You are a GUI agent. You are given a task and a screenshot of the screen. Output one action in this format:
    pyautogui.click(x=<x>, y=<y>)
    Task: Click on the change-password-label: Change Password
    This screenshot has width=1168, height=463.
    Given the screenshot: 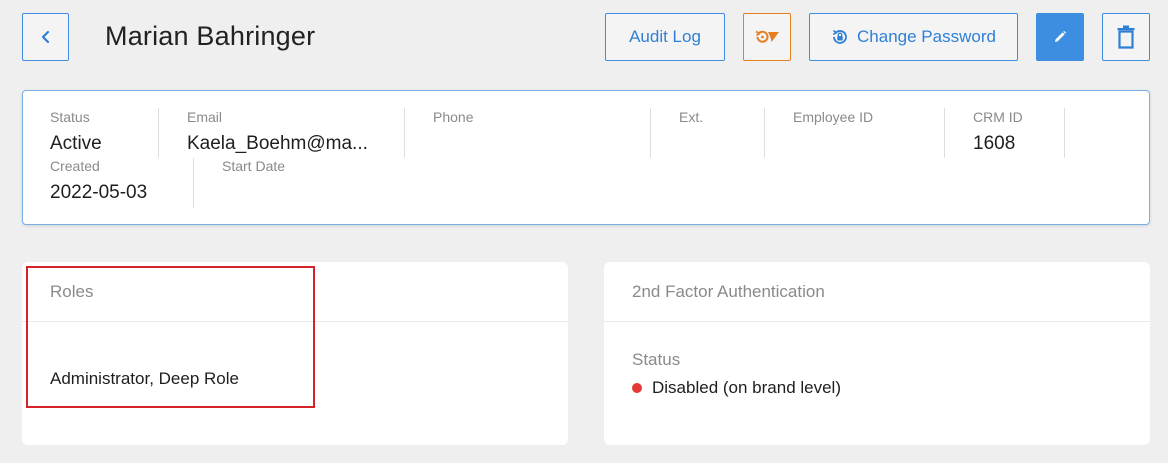 What is the action you would take?
    pyautogui.click(x=926, y=36)
    